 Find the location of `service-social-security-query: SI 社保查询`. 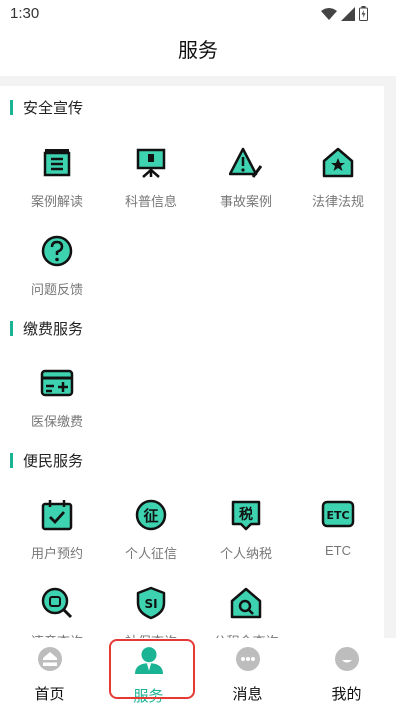

service-social-security-query: SI 社保查询 is located at coordinates (151, 616).